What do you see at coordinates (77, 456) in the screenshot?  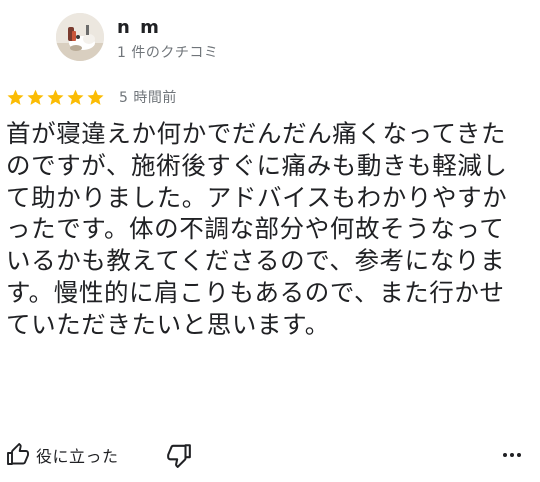 I see `helpful-label: 役に立った` at bounding box center [77, 456].